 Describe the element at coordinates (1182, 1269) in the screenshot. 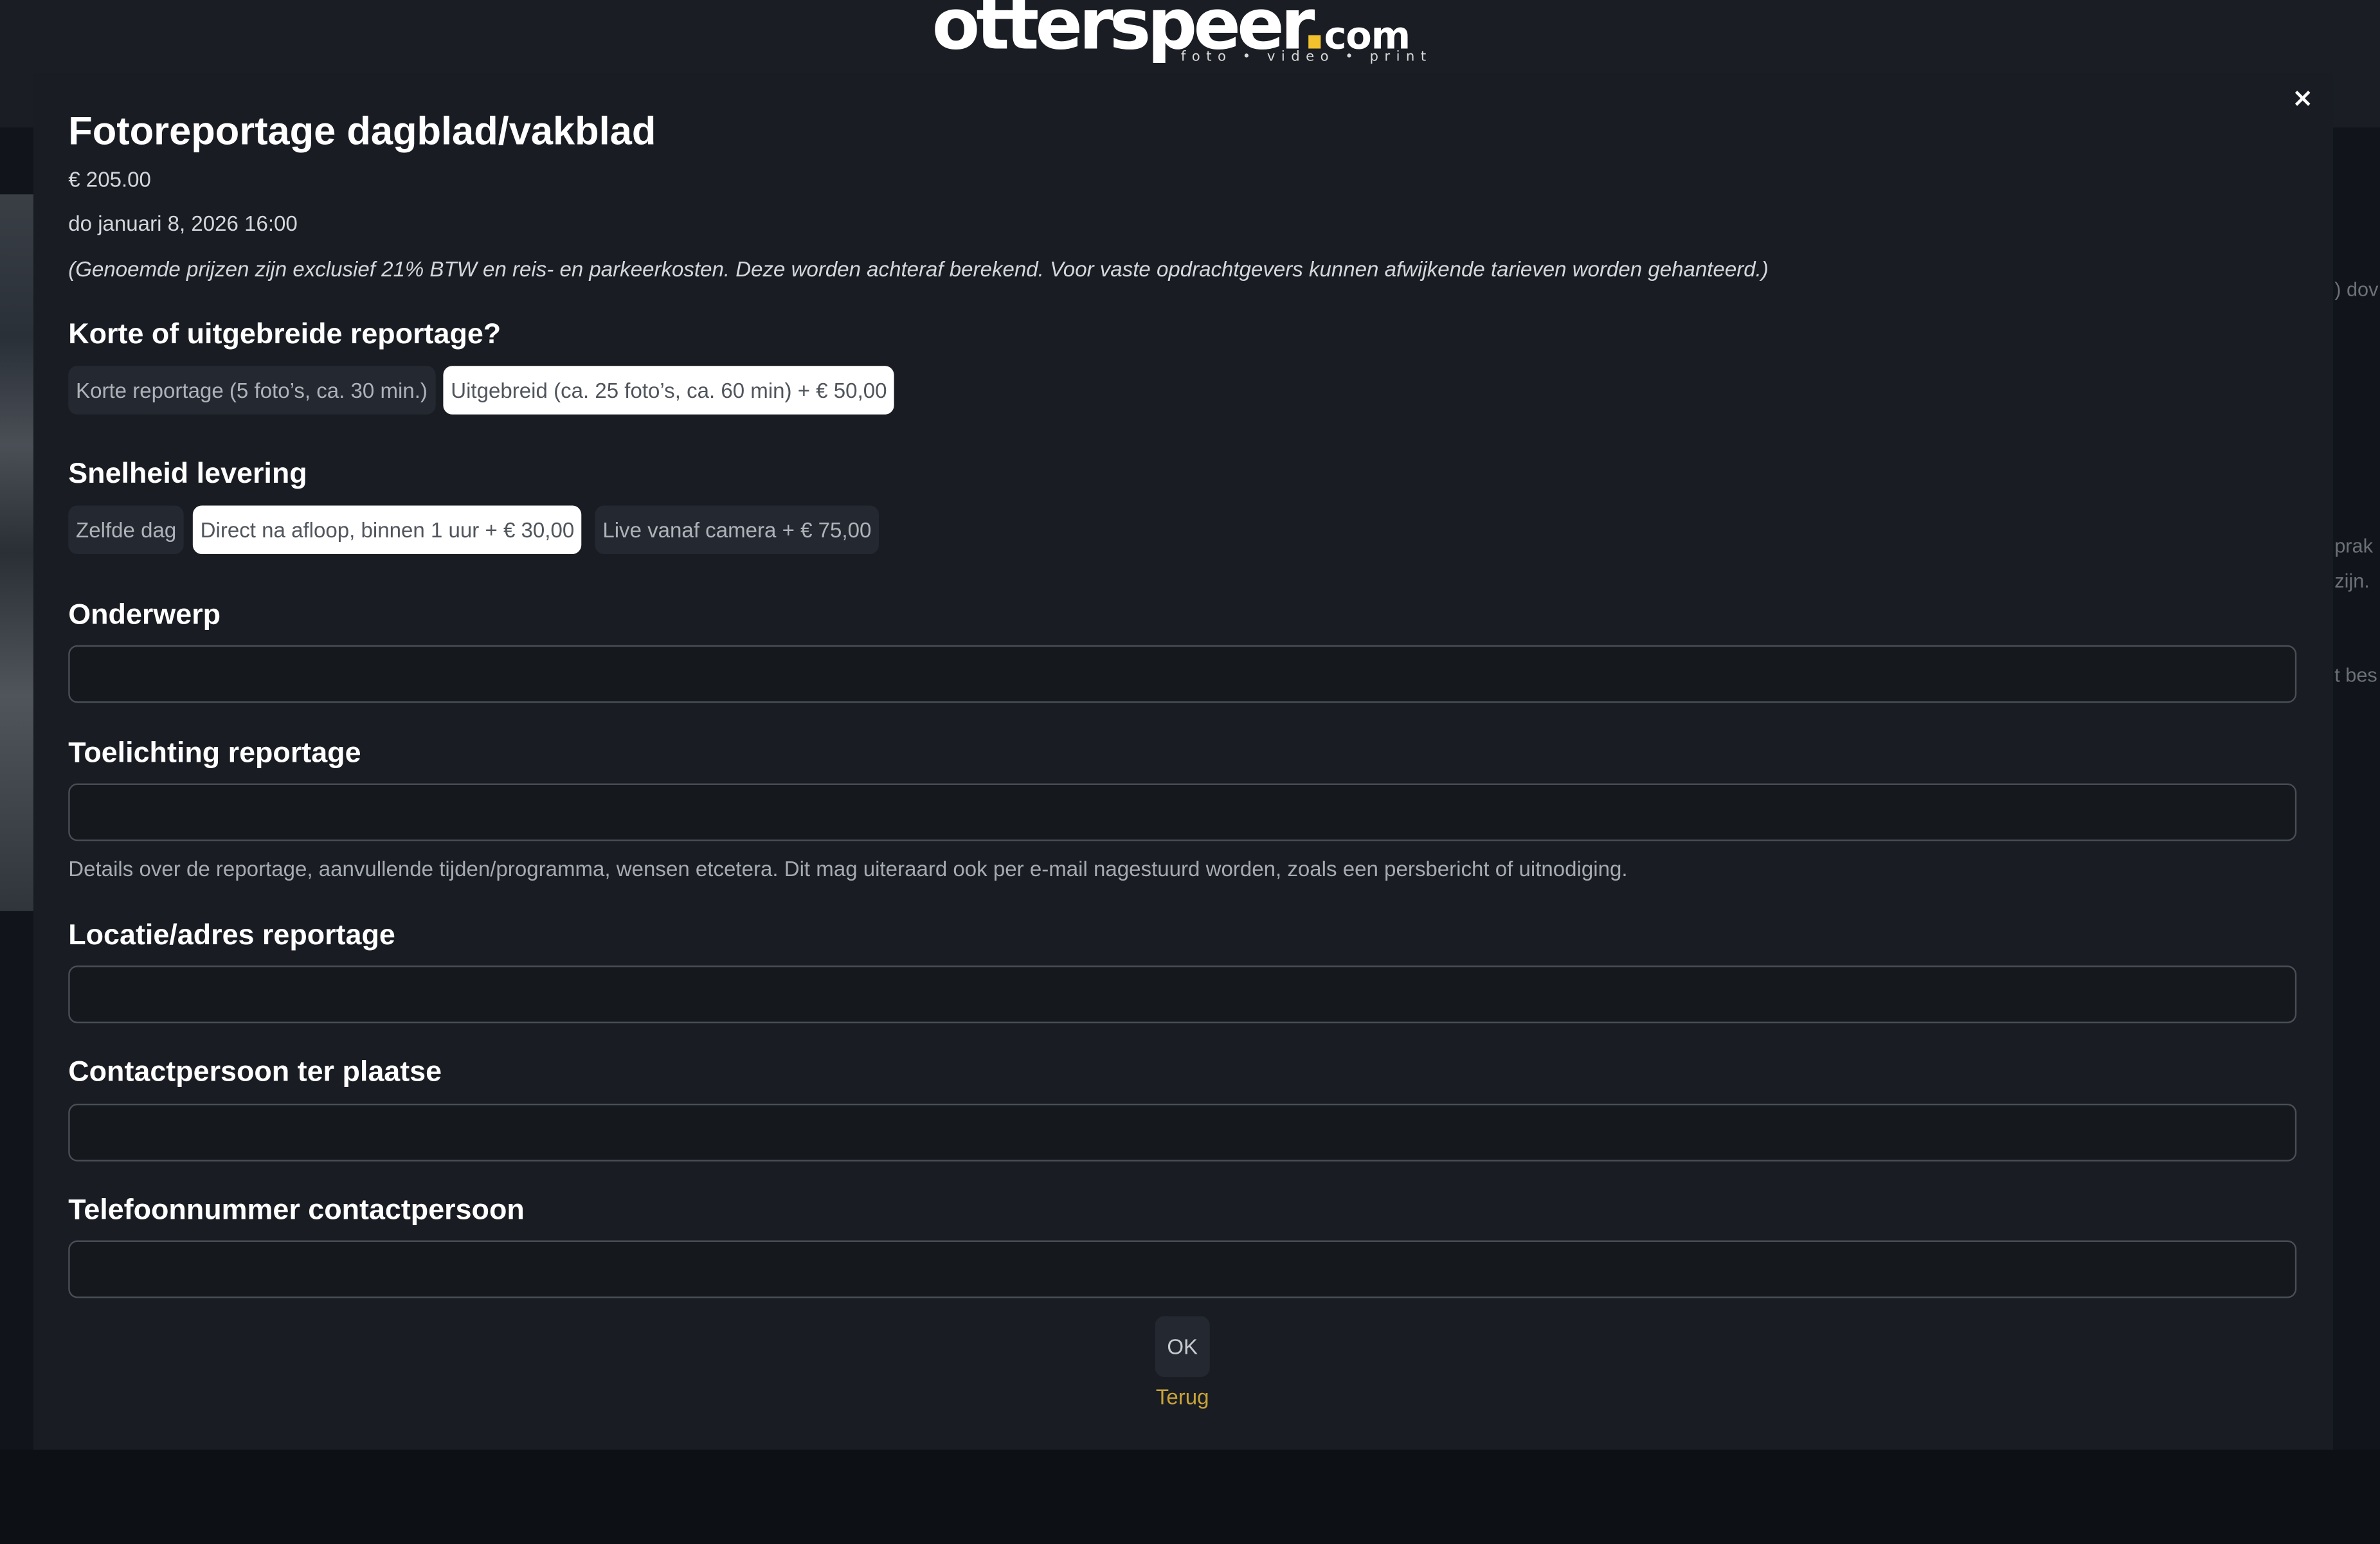

I see `phone-input` at that location.